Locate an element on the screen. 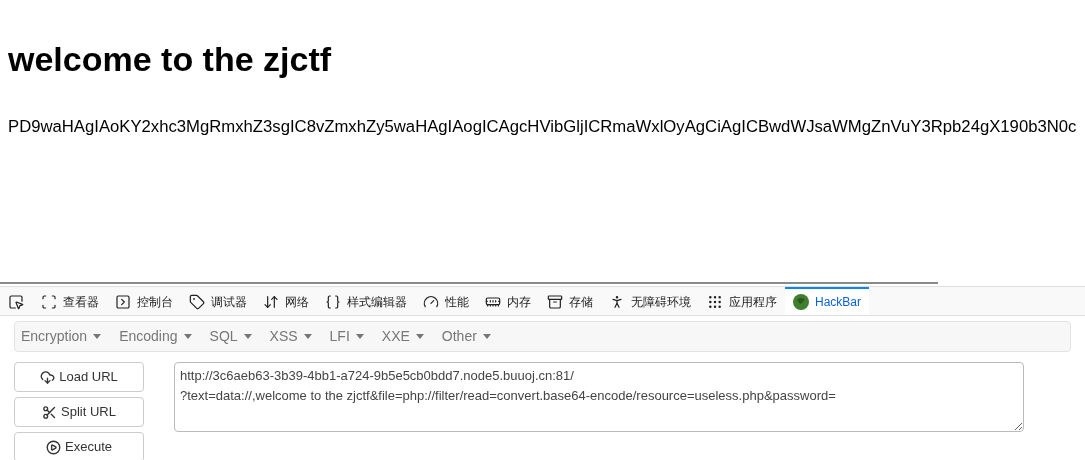  devtools-tab: 网络 is located at coordinates (286, 301).